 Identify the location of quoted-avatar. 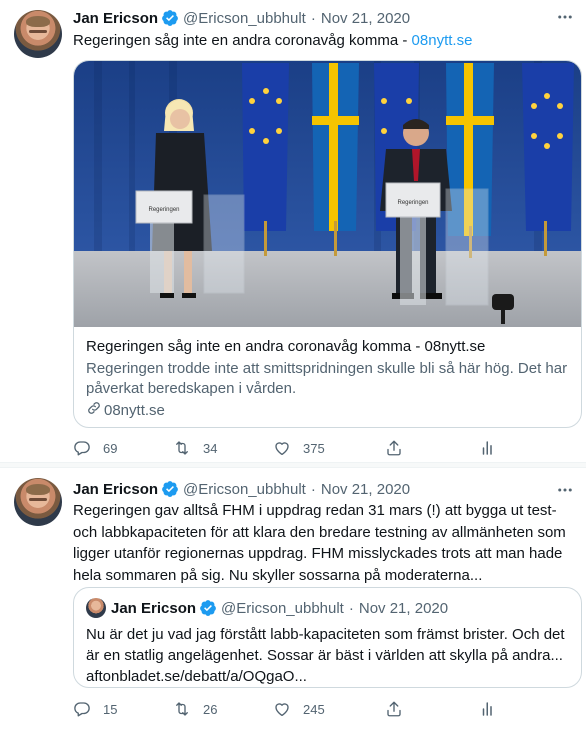
(96, 608).